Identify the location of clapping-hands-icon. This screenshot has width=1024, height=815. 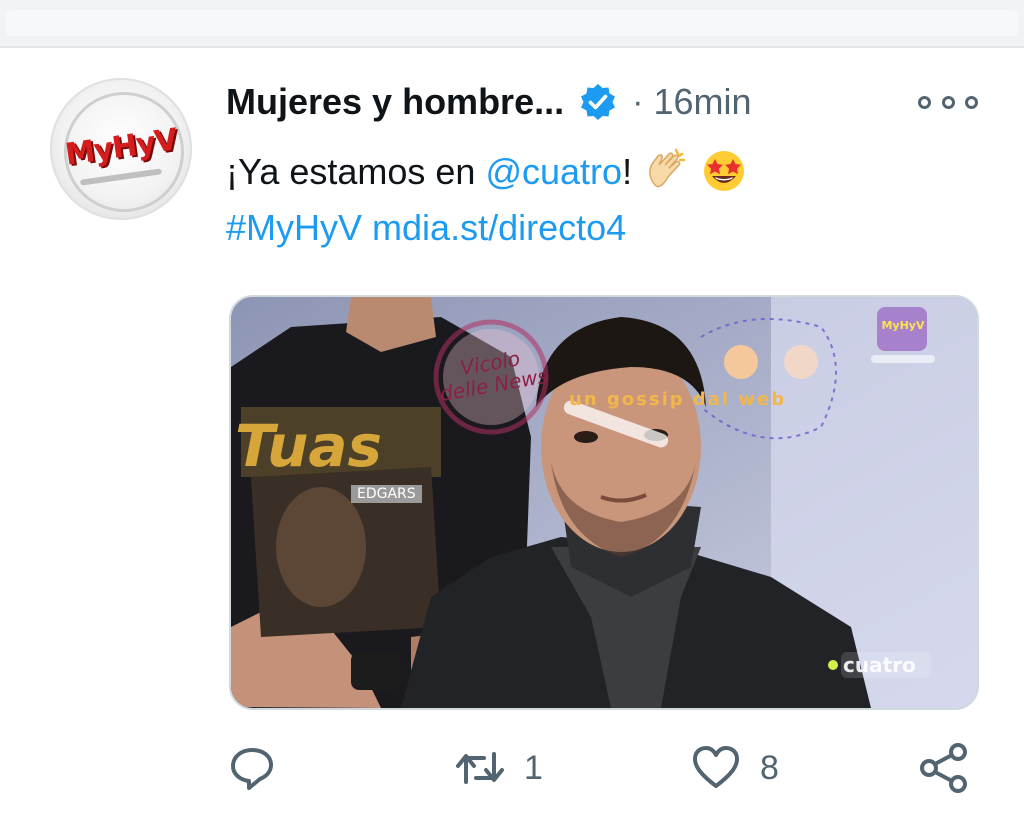
(667, 168).